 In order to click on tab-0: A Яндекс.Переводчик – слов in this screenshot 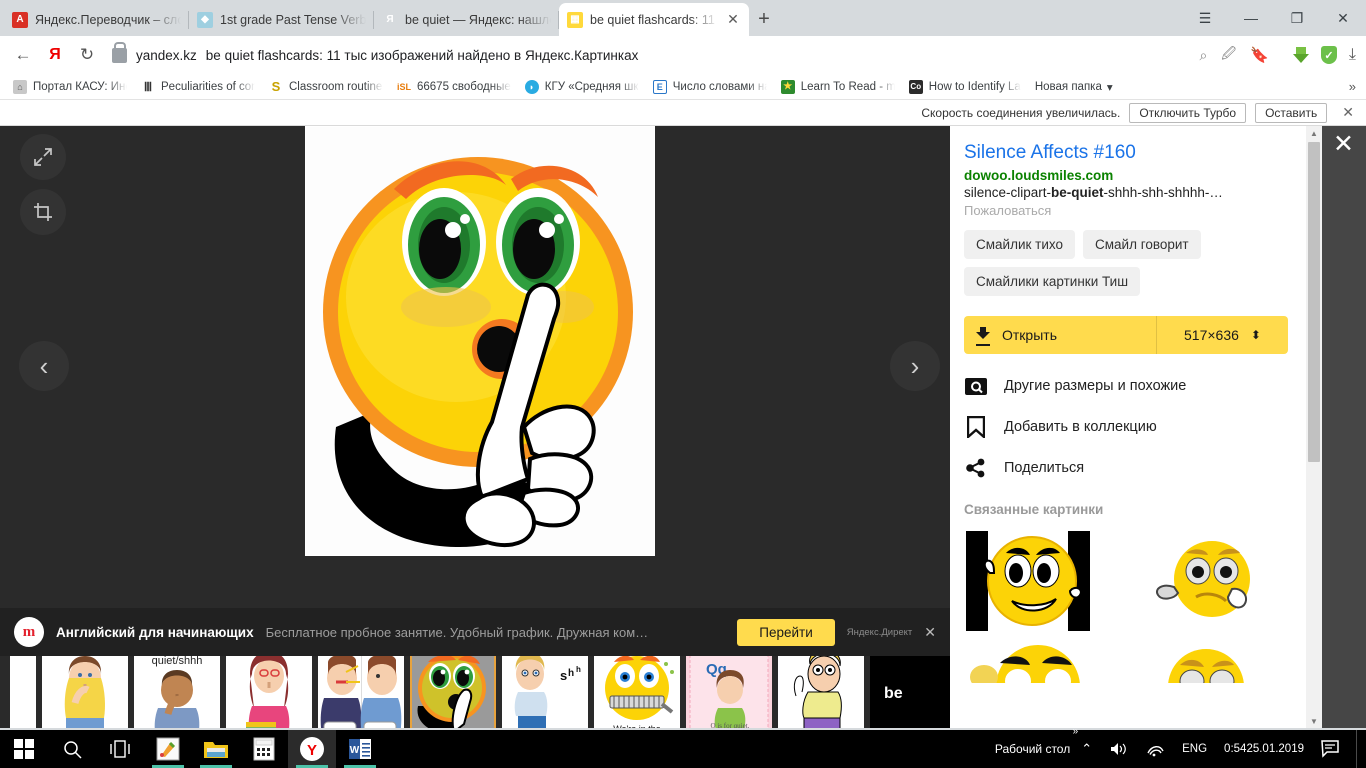, I will do `click(96, 19)`.